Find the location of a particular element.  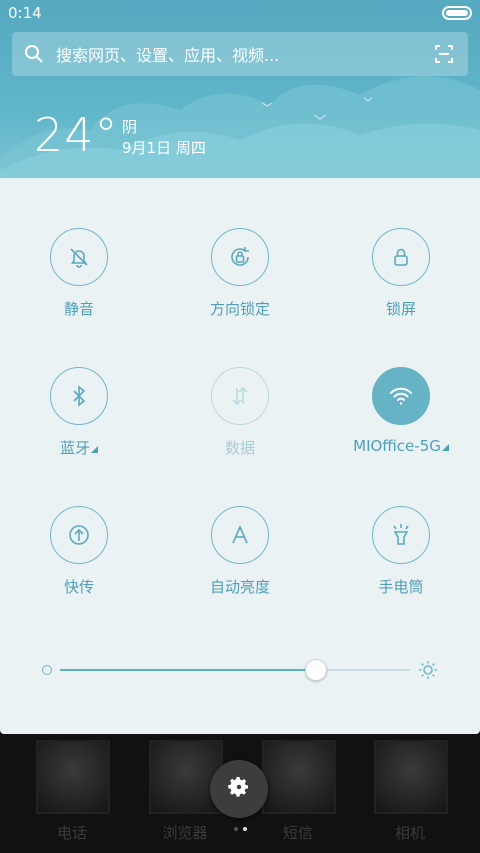

app-icon-camera is located at coordinates (411, 777).